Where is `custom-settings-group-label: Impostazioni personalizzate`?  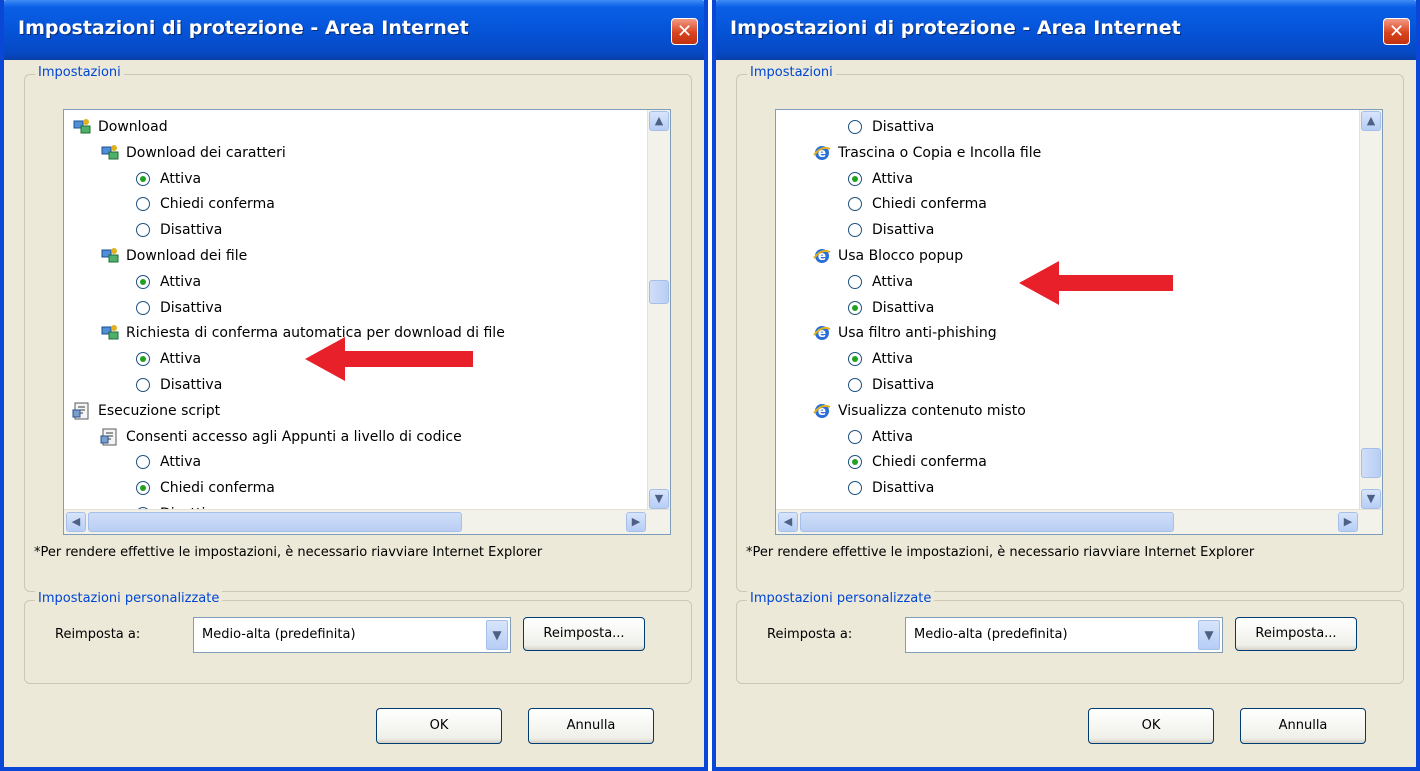 custom-settings-group-label: Impostazioni personalizzate is located at coordinates (841, 598).